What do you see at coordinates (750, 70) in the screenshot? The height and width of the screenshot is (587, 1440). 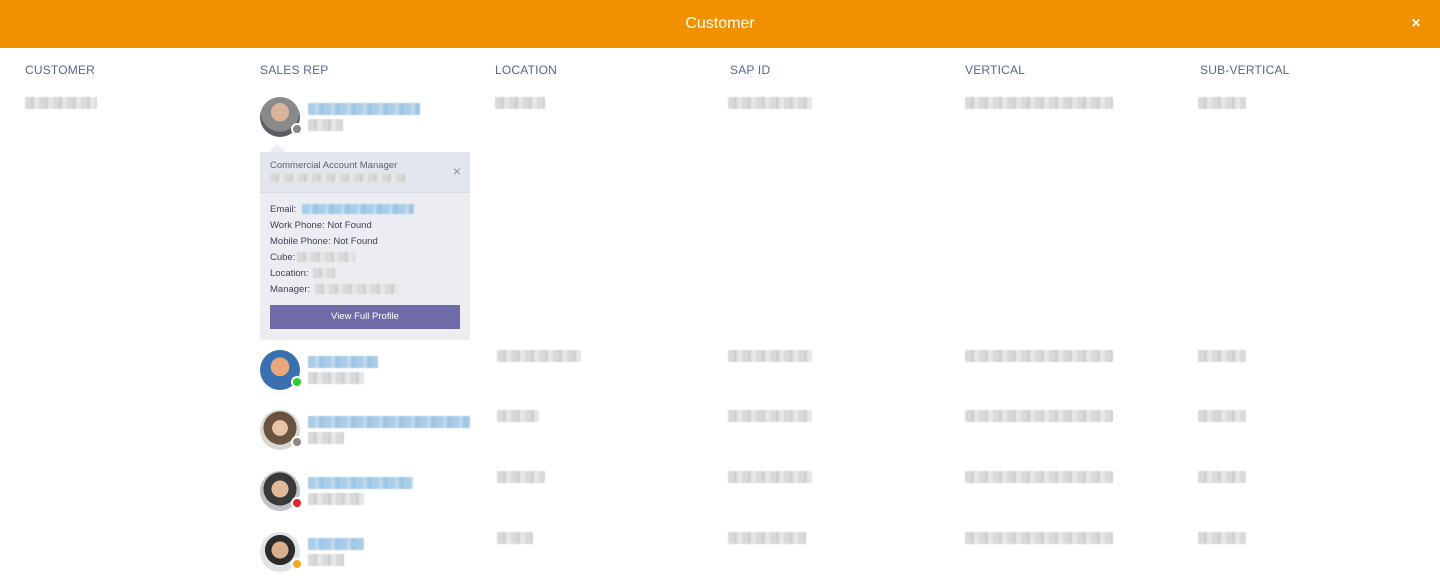 I see `column-header-sap-id: SAP ID` at bounding box center [750, 70].